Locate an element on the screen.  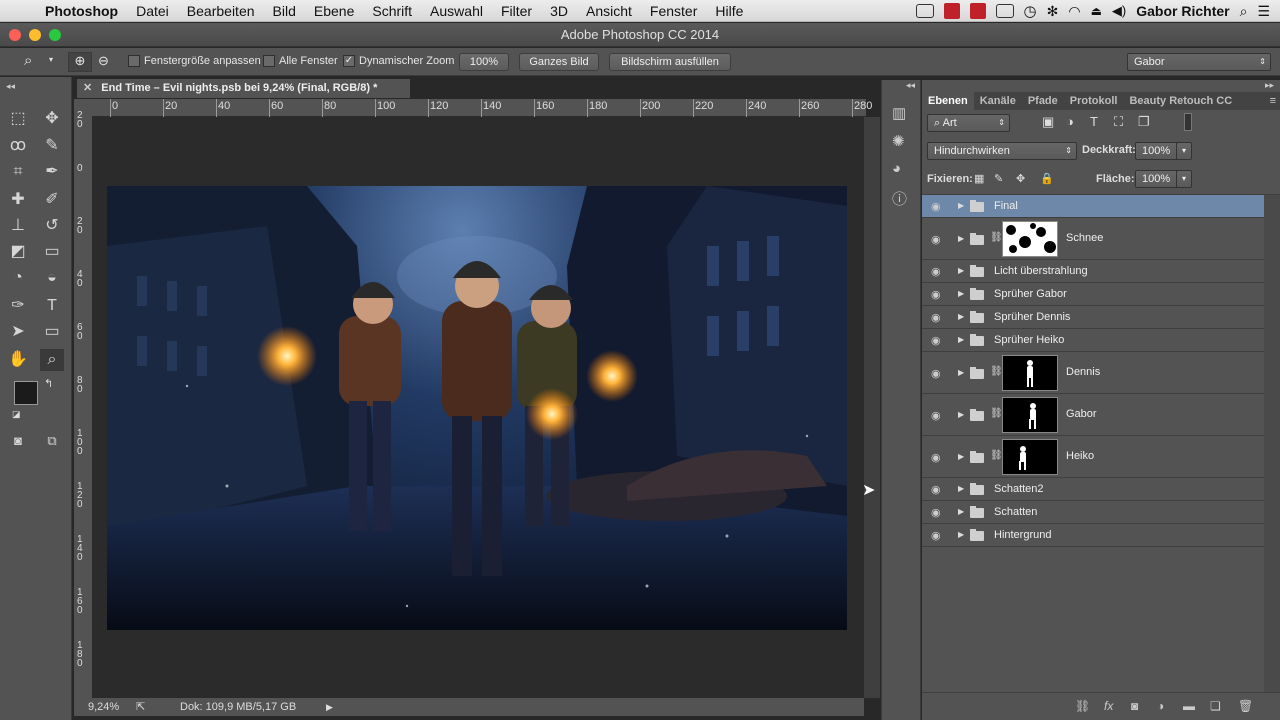
lock-transparent-icon: ▦ is located at coordinates (979, 178).